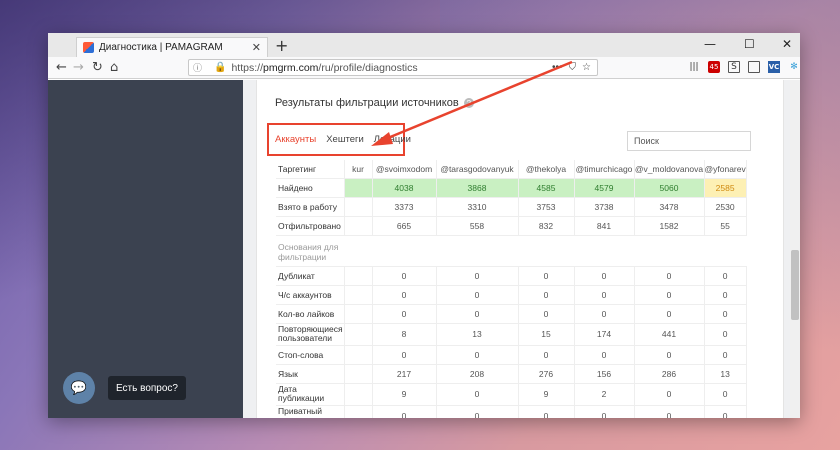  What do you see at coordinates (88, 47) in the screenshot?
I see `pamagram-favicon-icon` at bounding box center [88, 47].